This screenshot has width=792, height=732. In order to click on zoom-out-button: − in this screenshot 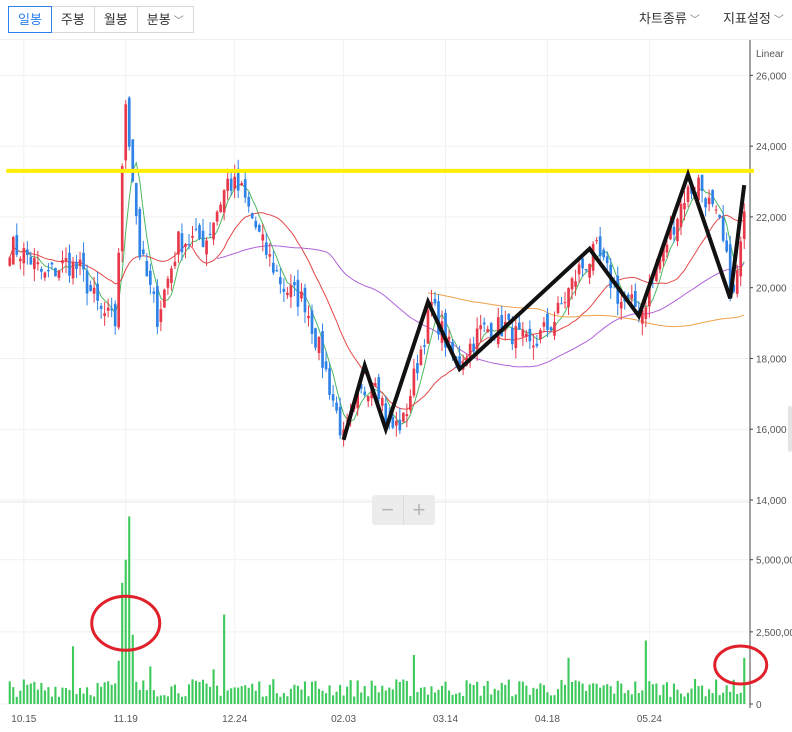, I will do `click(387, 510)`.